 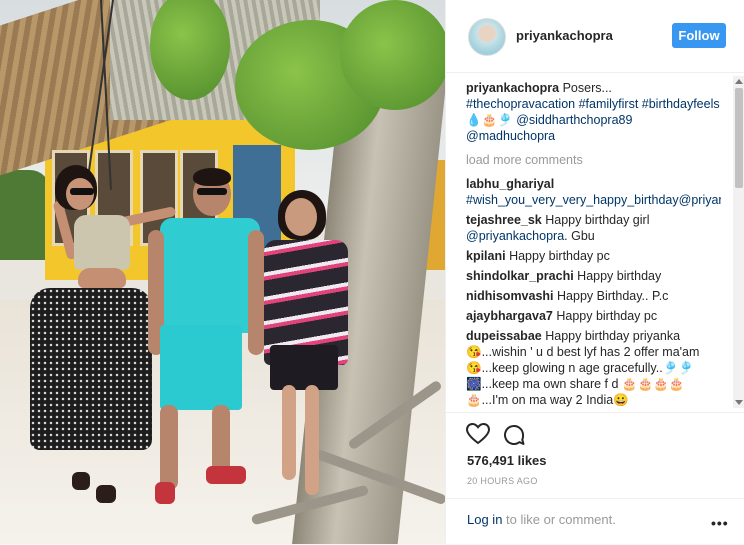 I want to click on comment-line: 😘...keep glowing n age gracefully..🎐🎐, so click(x=580, y=368).